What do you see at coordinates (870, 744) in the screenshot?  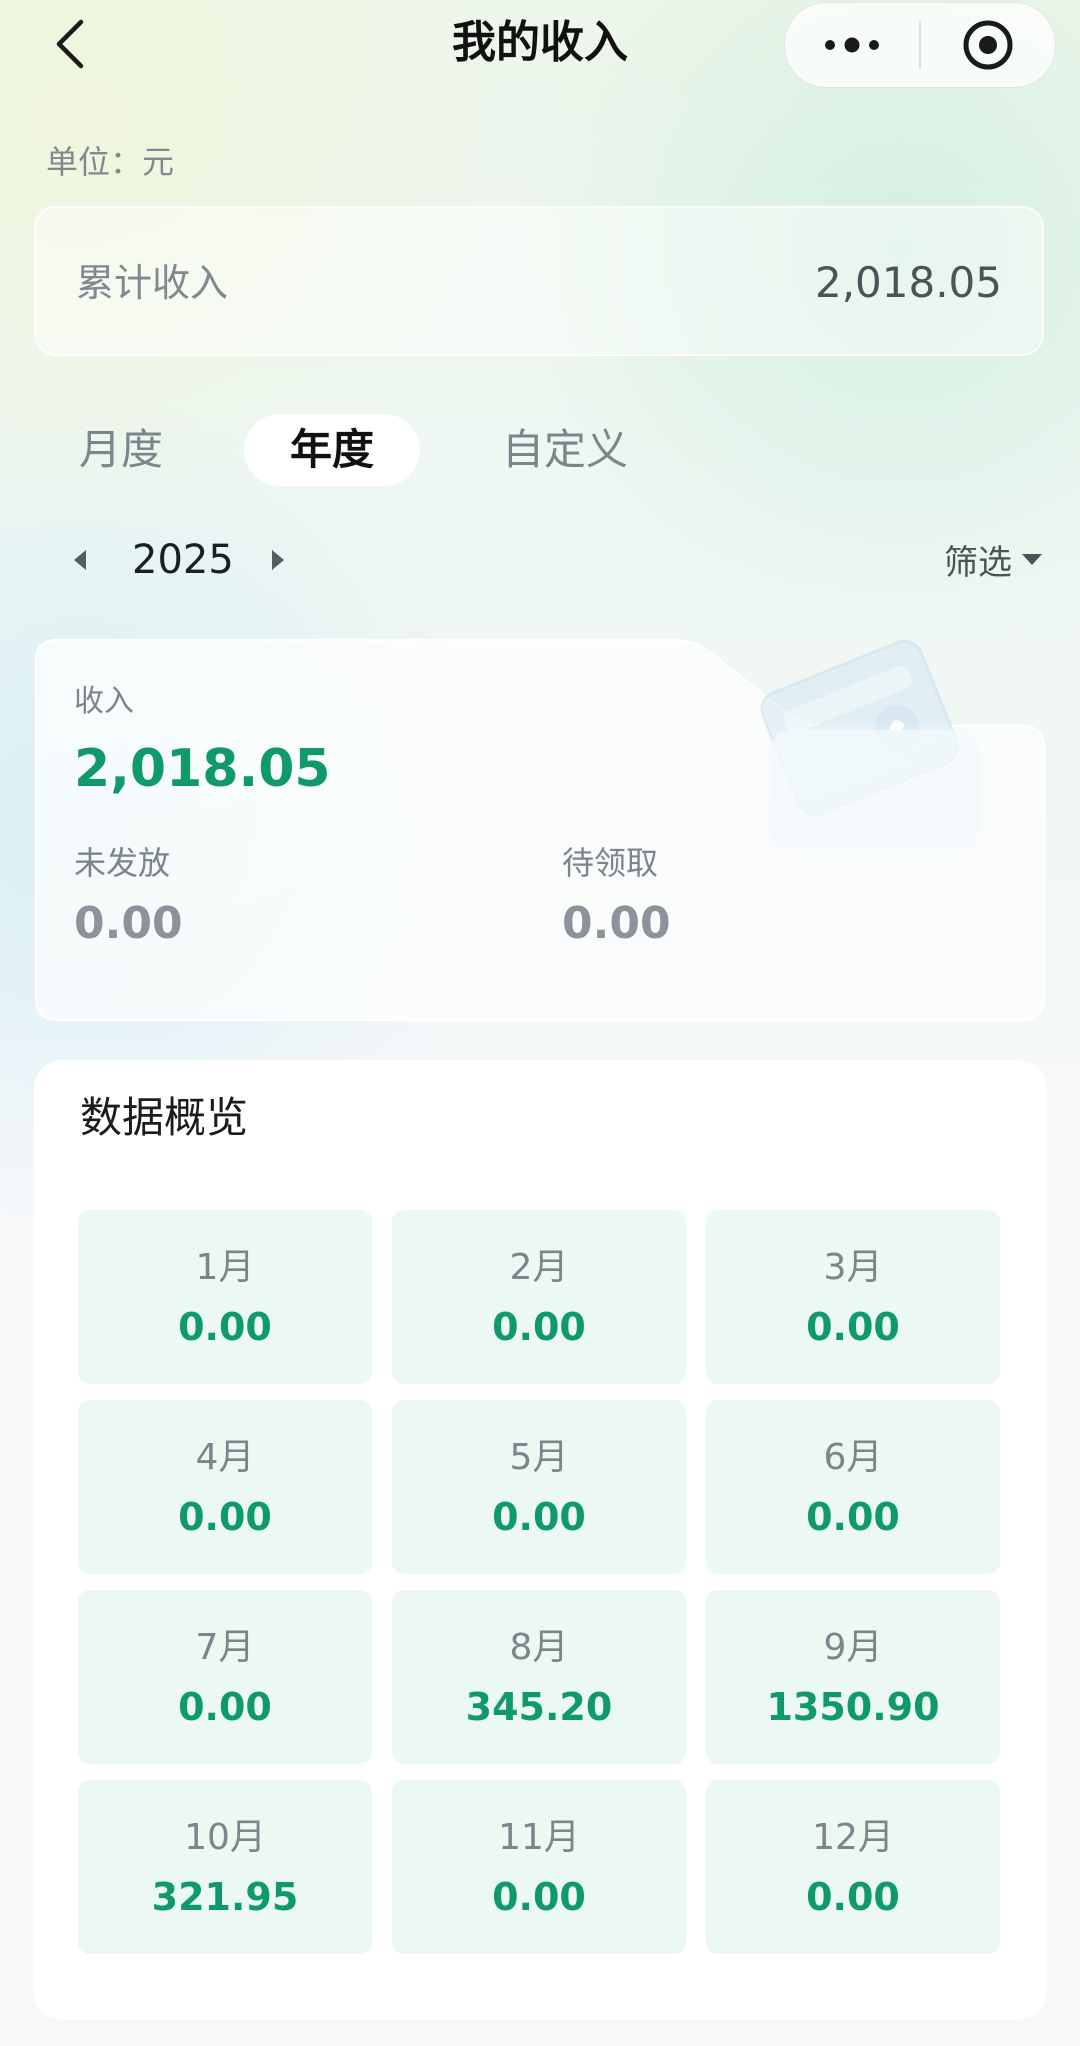 I see `wallet-illustration-icon` at bounding box center [870, 744].